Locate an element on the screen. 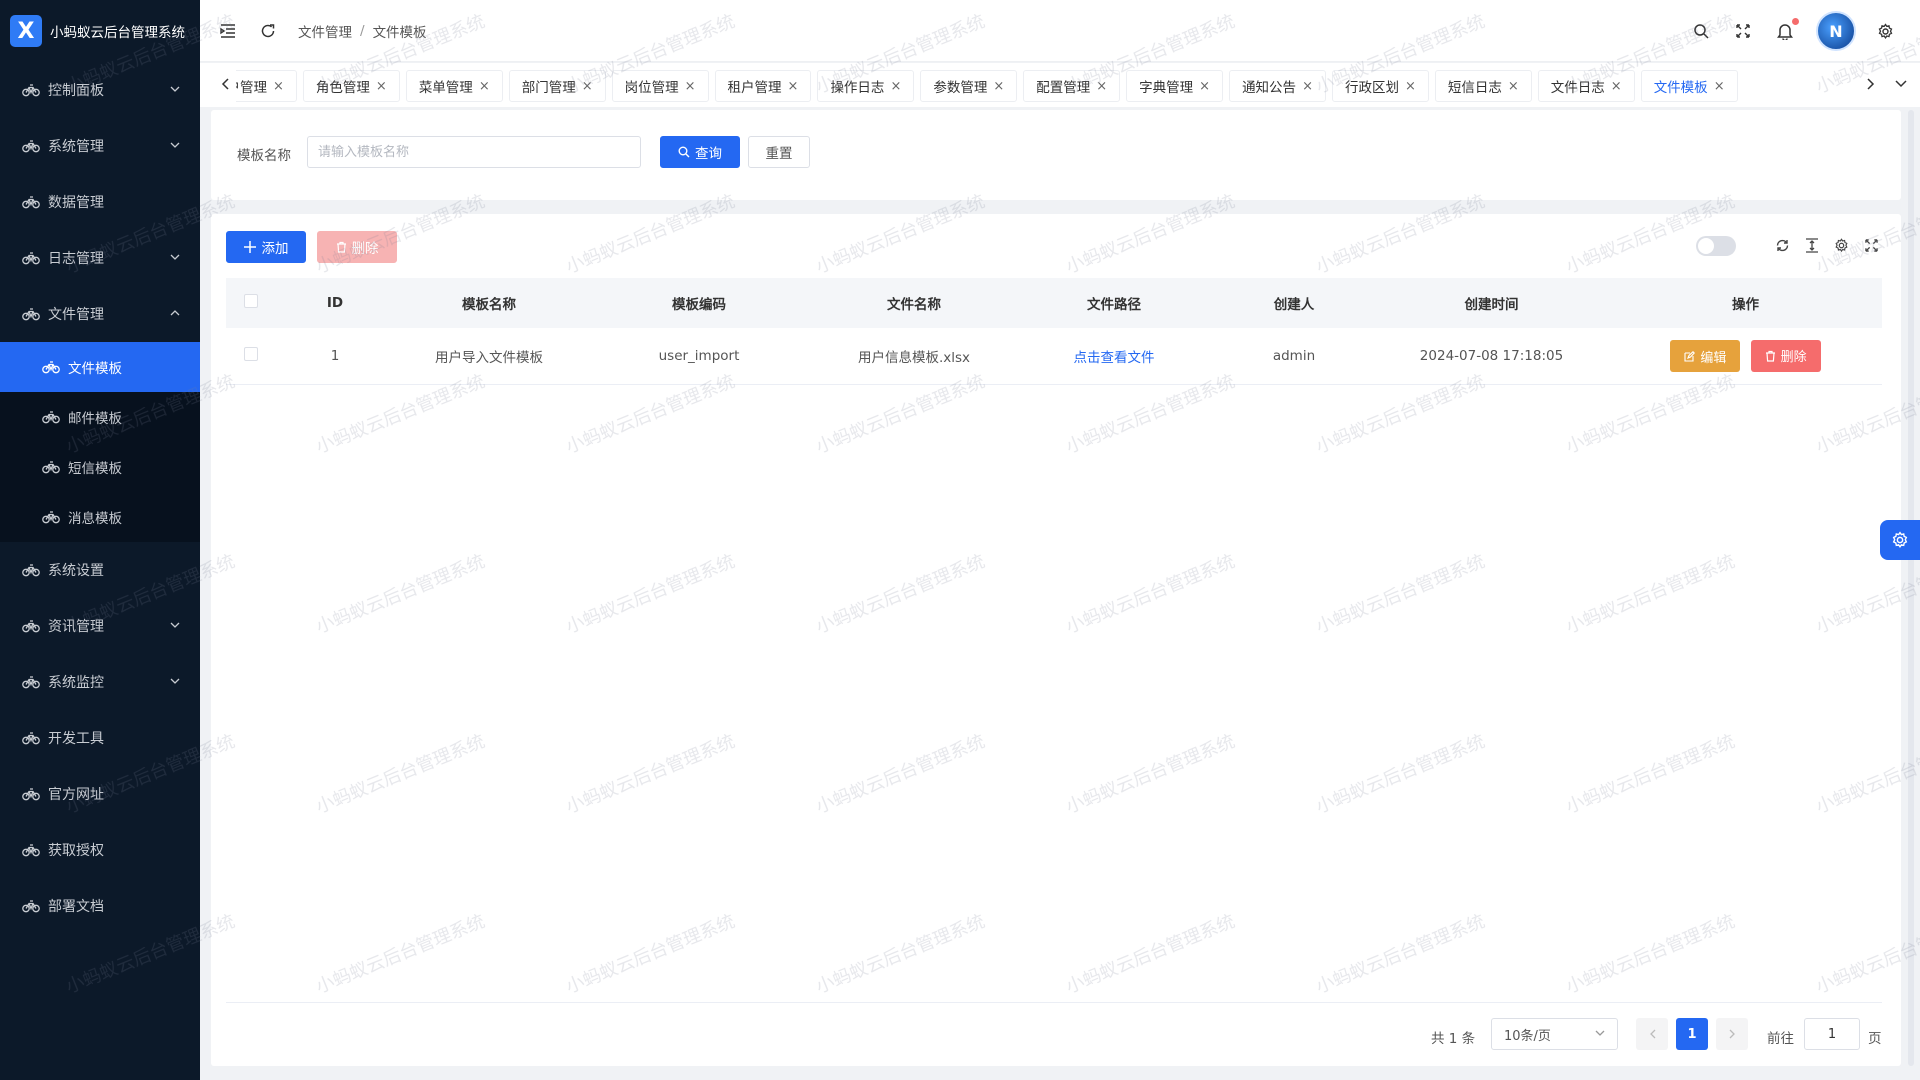  sidebar-item: 系统监控 is located at coordinates (100, 682).